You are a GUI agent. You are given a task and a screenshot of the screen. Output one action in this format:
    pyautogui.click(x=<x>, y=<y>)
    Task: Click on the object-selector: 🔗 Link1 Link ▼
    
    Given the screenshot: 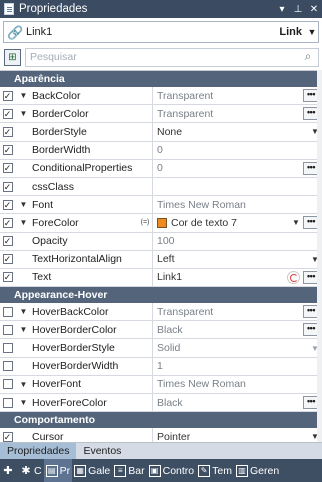 What is the action you would take?
    pyautogui.click(x=161, y=32)
    